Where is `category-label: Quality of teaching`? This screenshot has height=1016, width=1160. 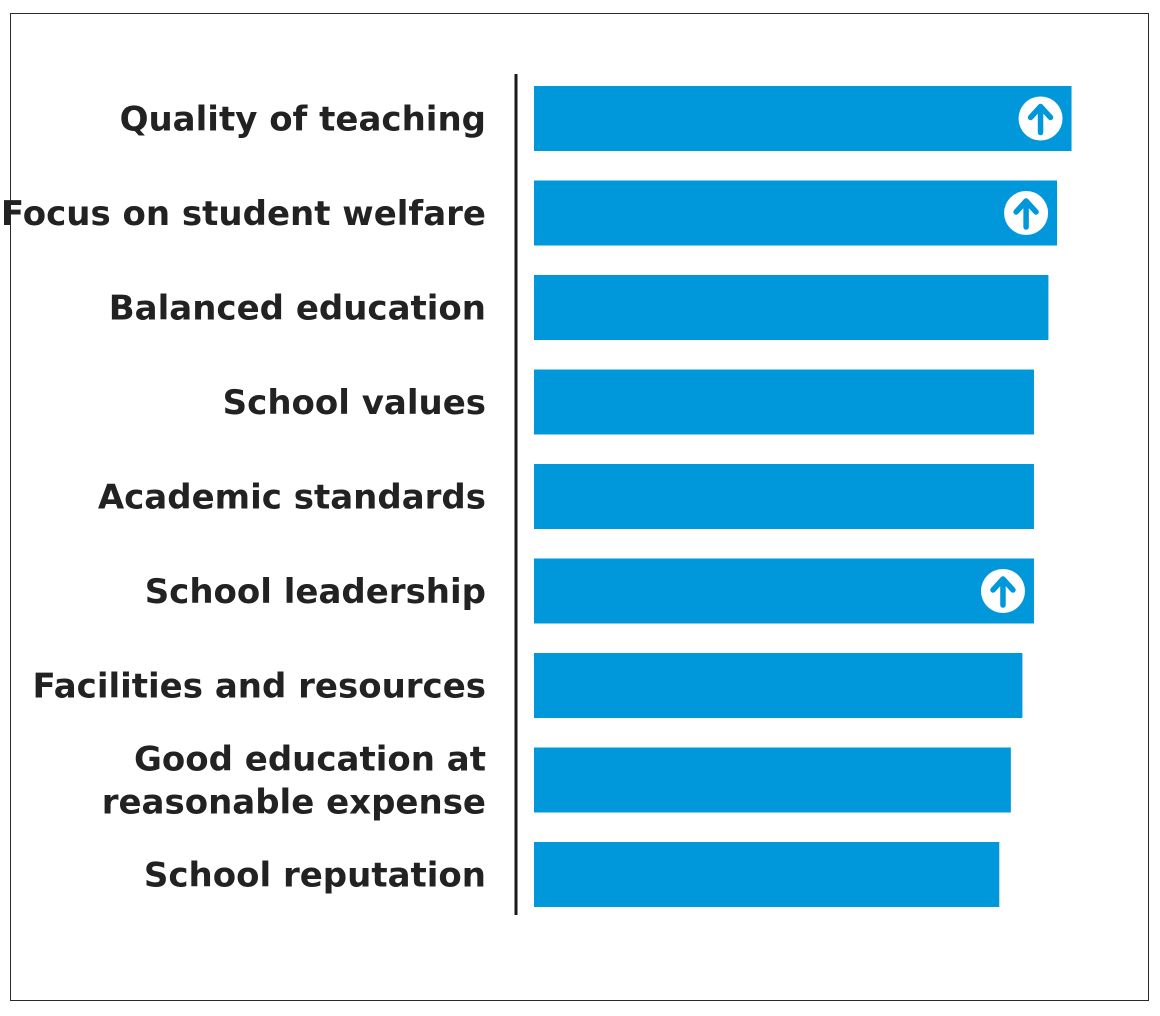 category-label: Quality of teaching is located at coordinates (303, 120).